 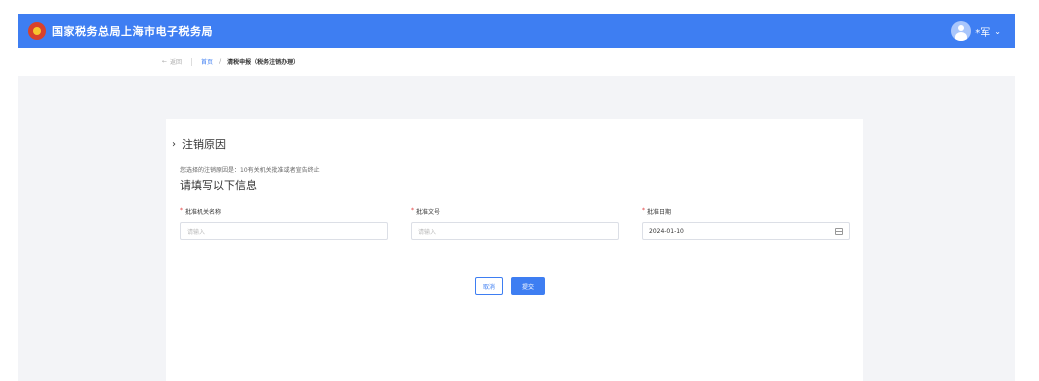 I want to click on section-header: › 注销原因, so click(x=199, y=144).